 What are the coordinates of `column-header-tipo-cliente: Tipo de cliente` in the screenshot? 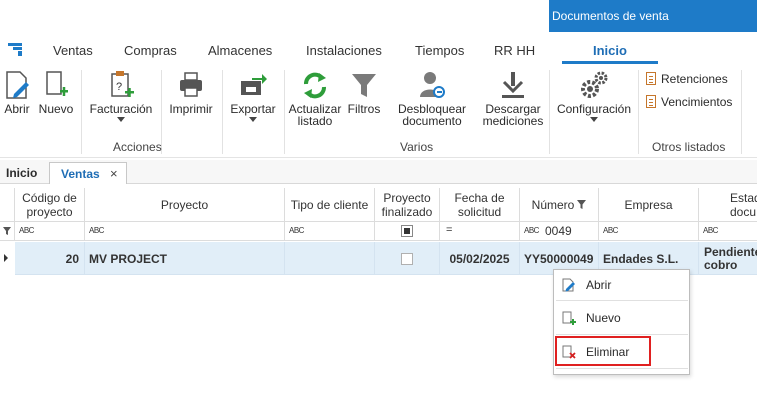 It's located at (330, 205).